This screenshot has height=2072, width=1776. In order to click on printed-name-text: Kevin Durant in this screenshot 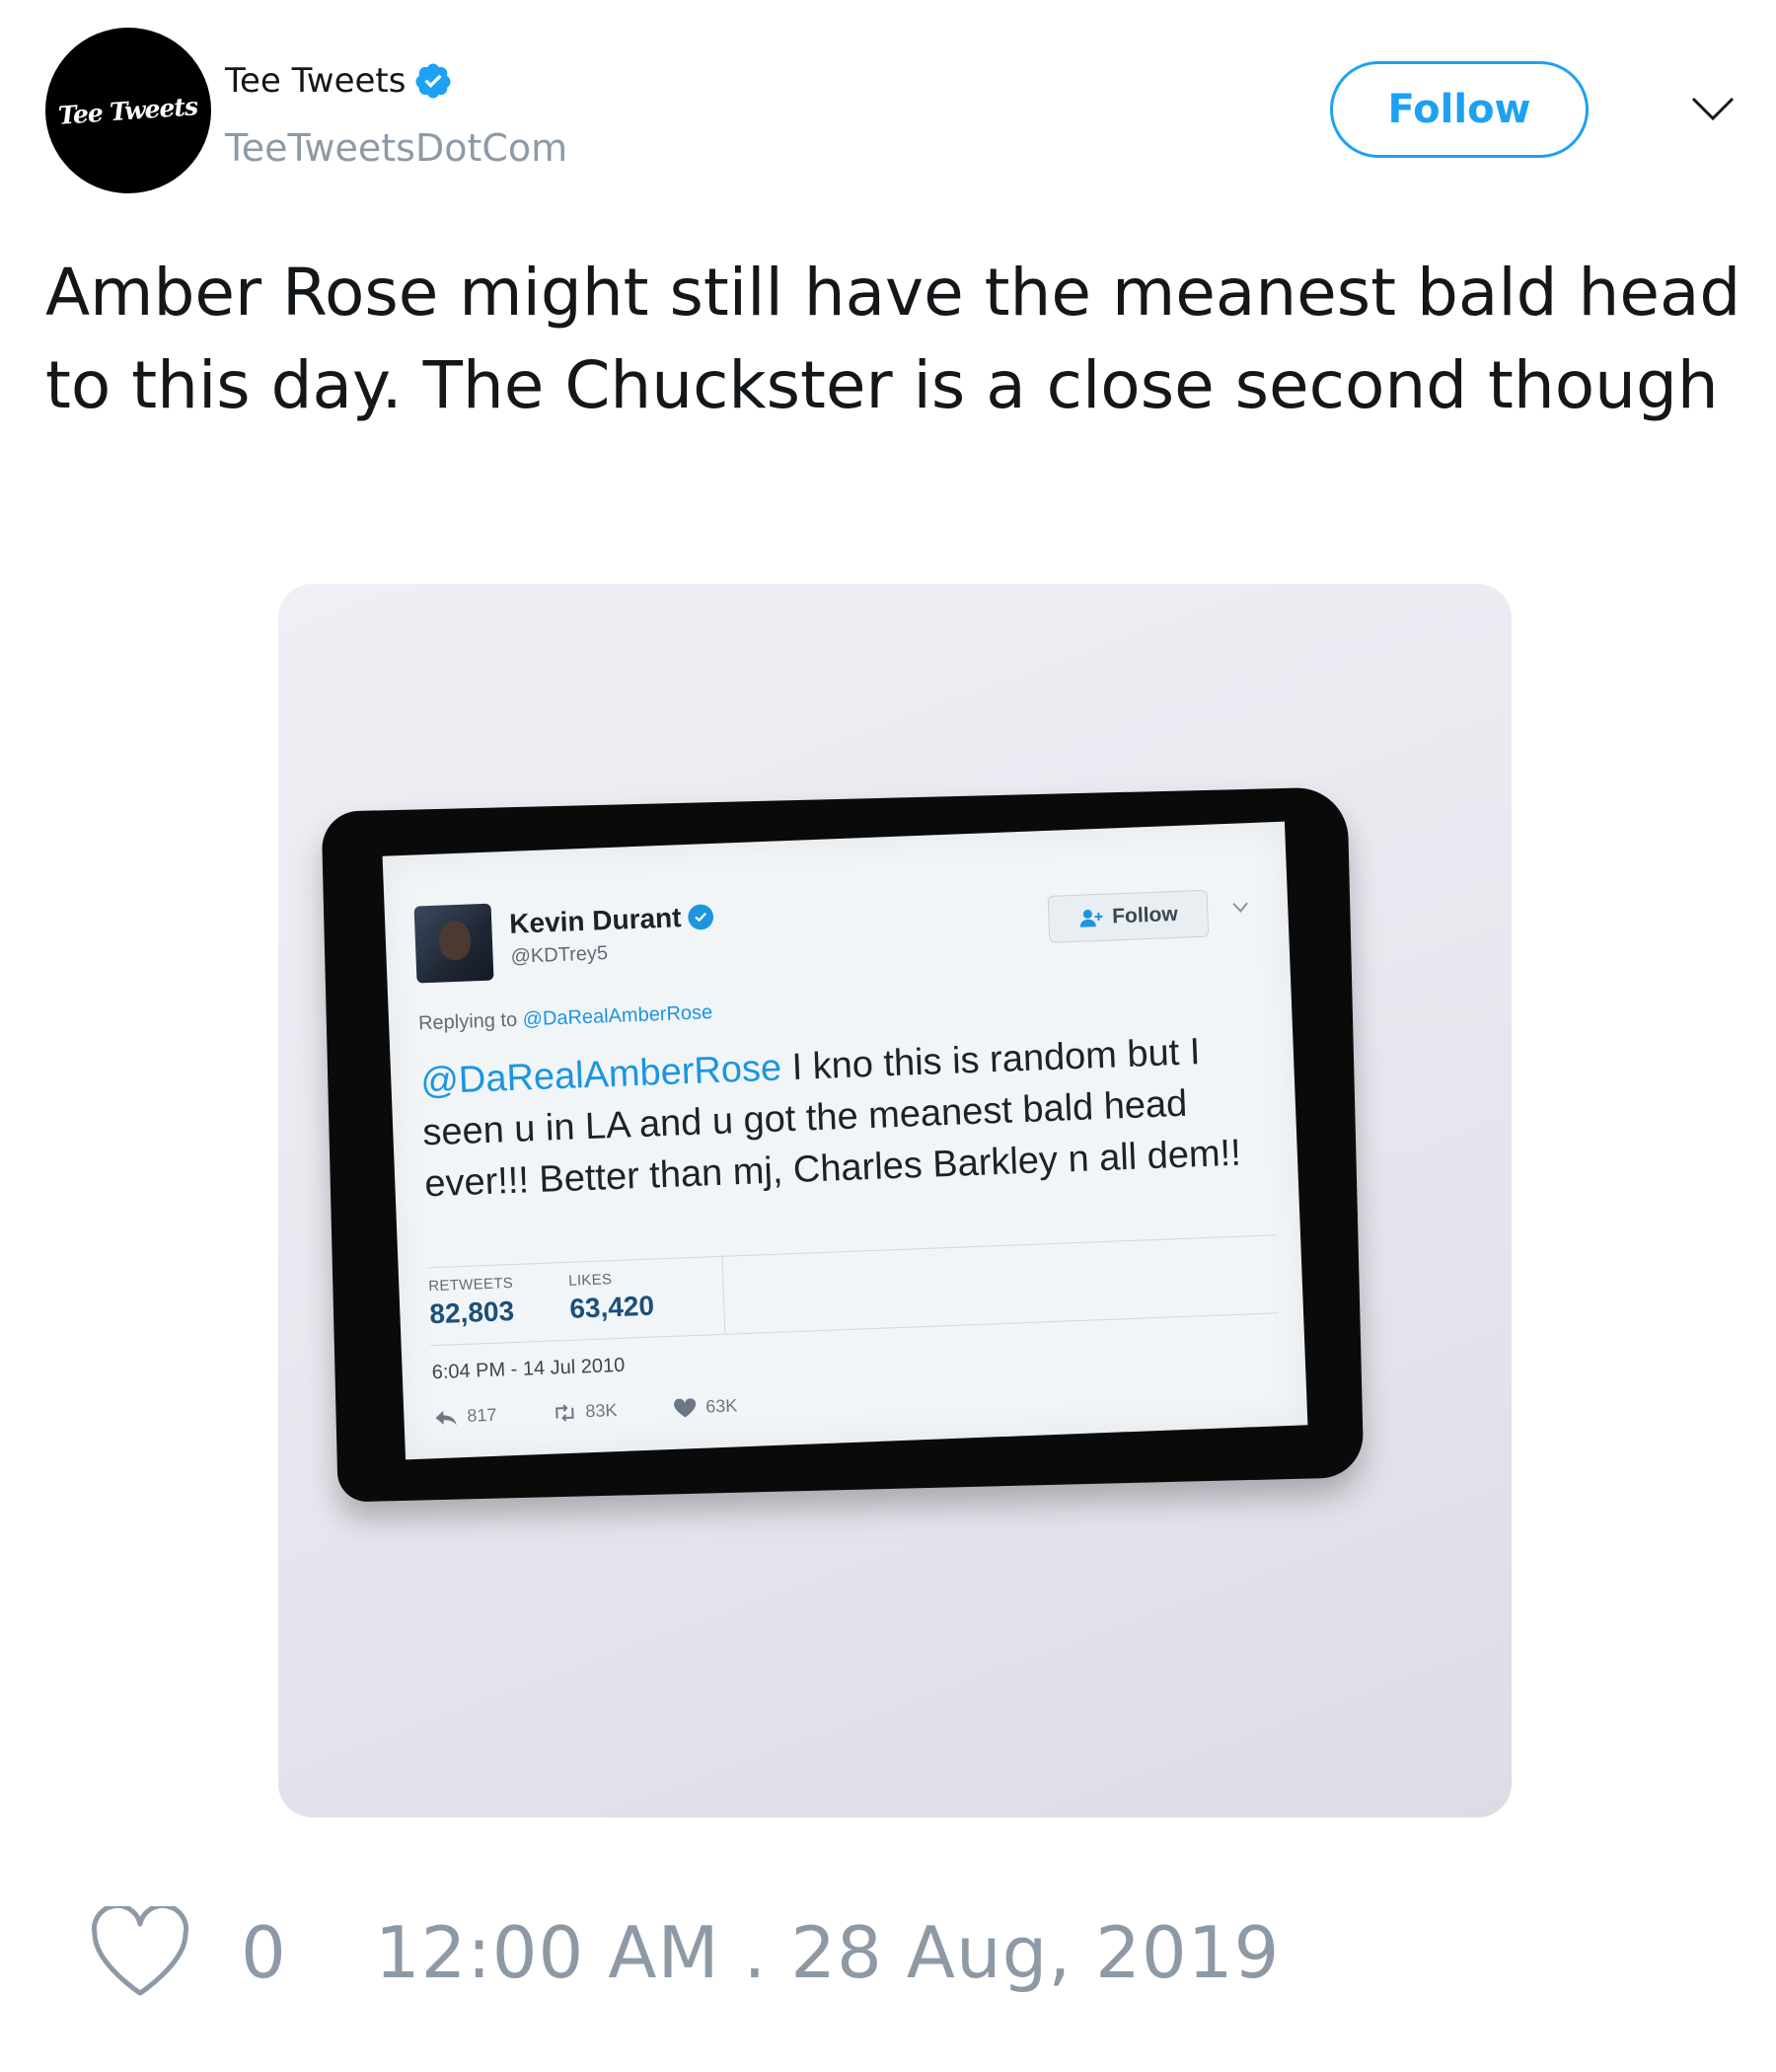, I will do `click(595, 921)`.